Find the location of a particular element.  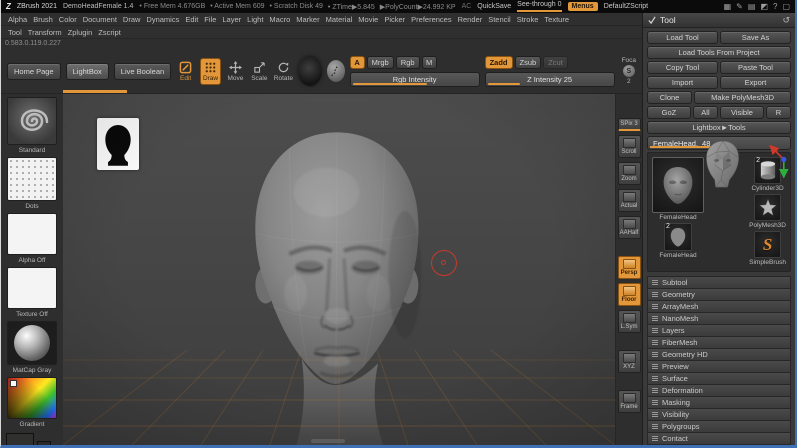

pen-icon: ✎ is located at coordinates (739, 6).